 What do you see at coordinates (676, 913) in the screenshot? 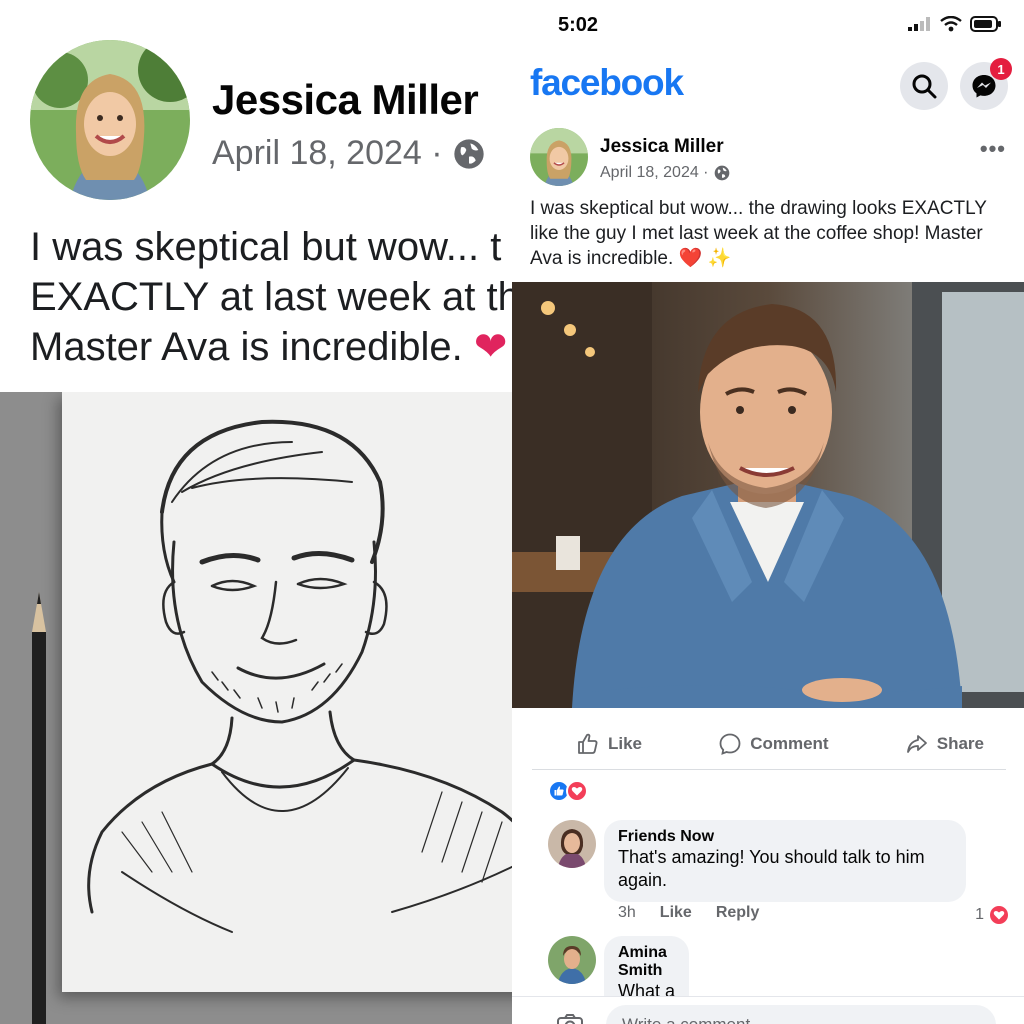
I see `comment-like-button: Like` at bounding box center [676, 913].